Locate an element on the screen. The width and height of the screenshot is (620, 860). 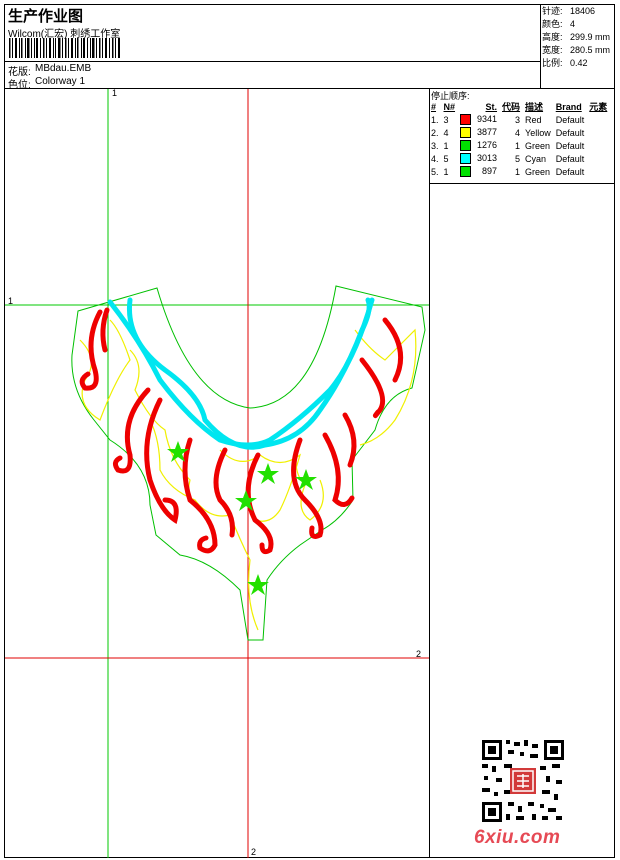
green-vertical-label: 1 is located at coordinates (115, 93).